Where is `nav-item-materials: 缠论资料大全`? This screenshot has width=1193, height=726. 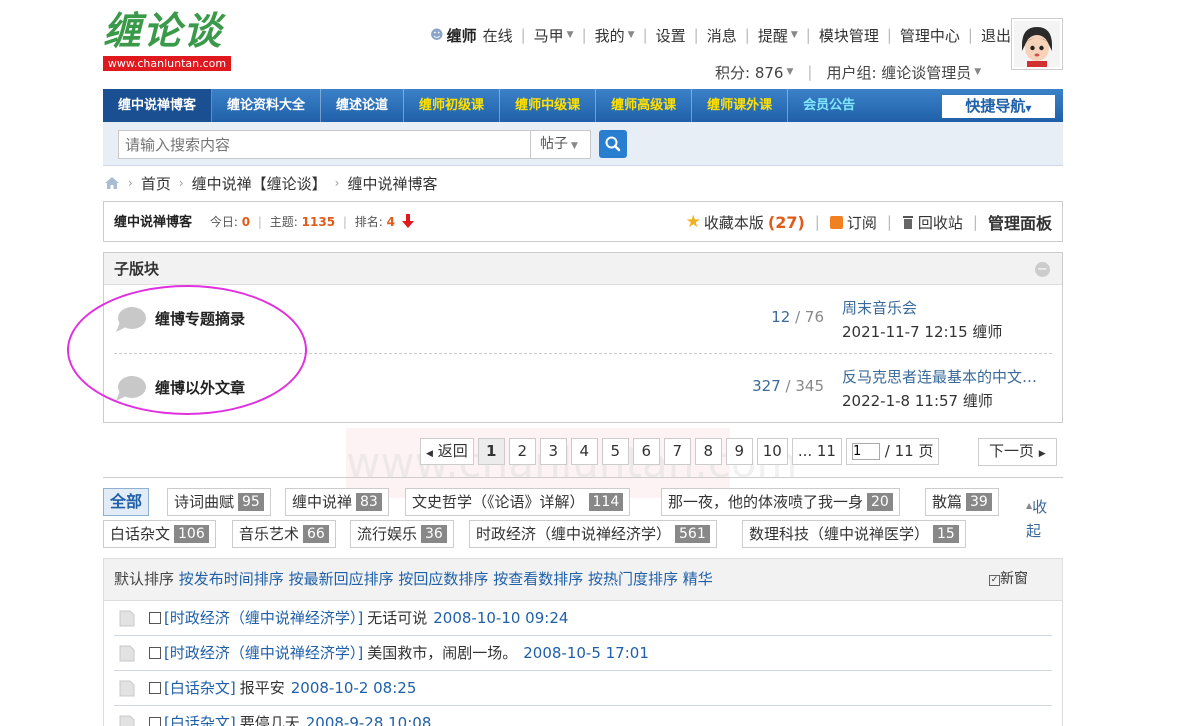
nav-item-materials: 缠论资料大全 is located at coordinates (267, 105).